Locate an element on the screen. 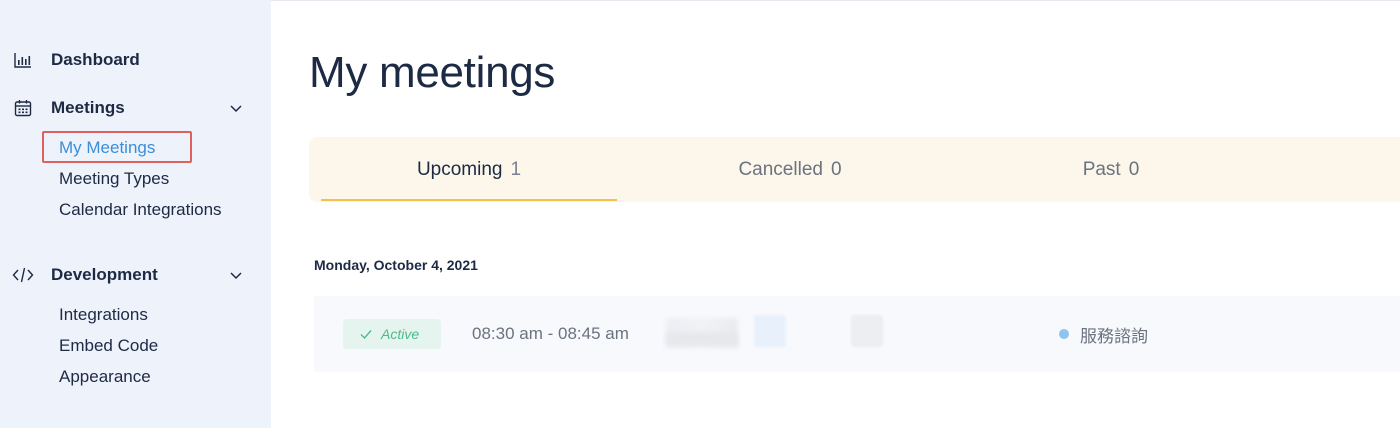 The width and height of the screenshot is (1400, 428). meeting-type-label: 服務諮詢 is located at coordinates (1114, 336).